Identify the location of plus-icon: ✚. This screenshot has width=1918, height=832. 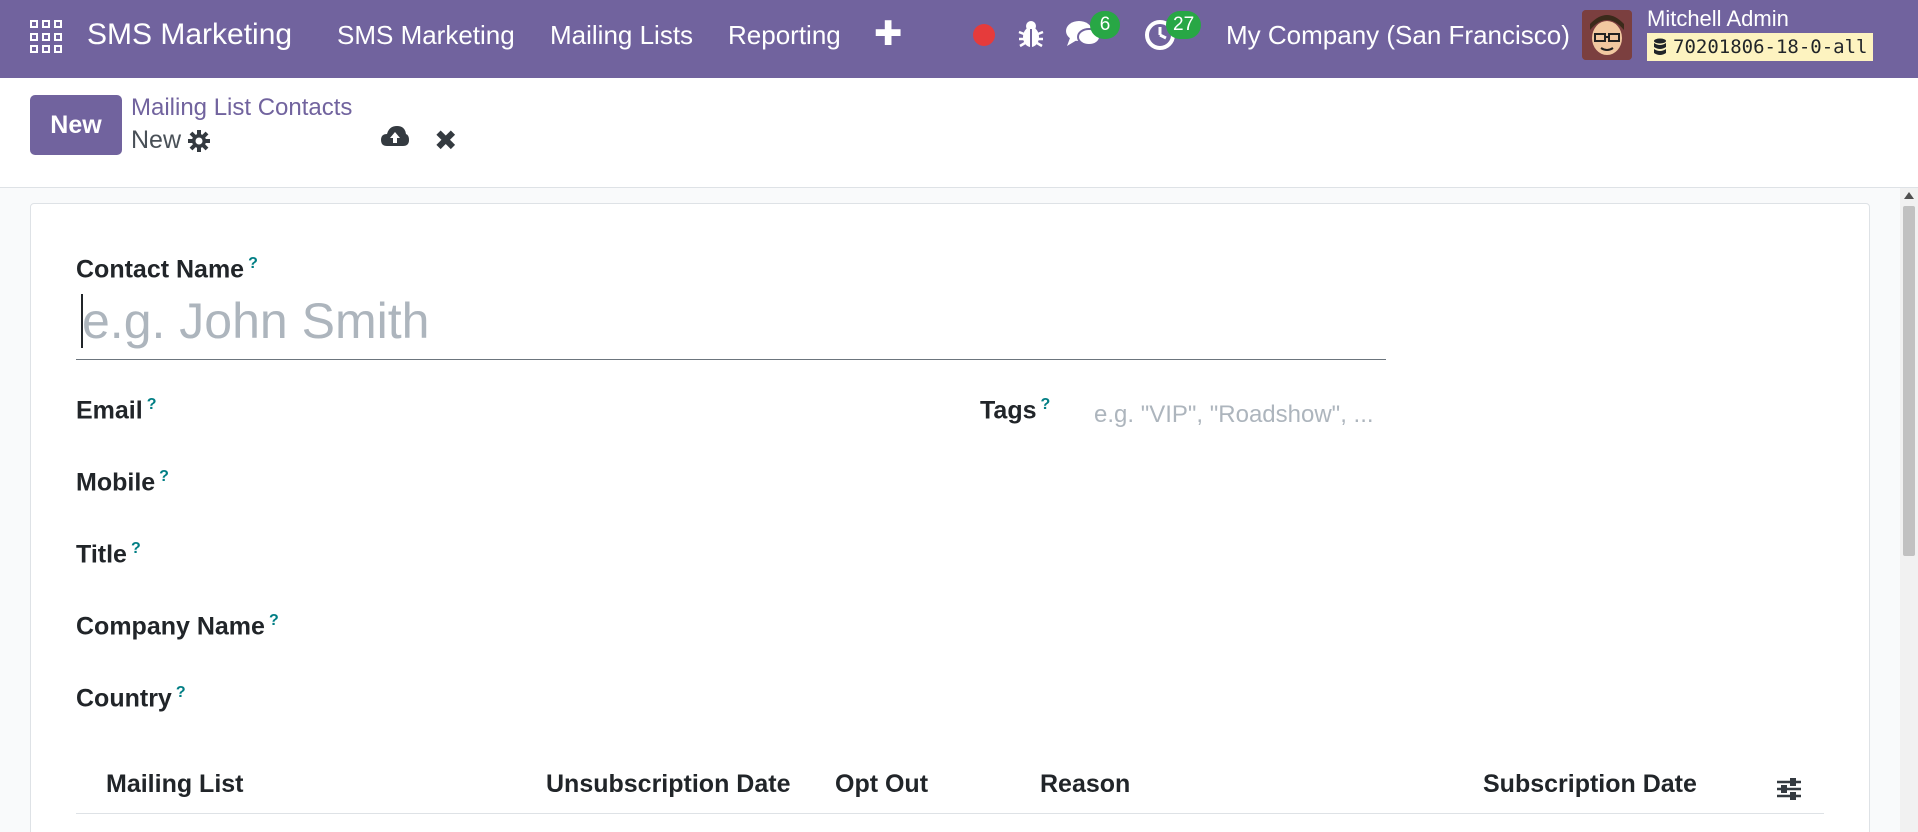
(888, 34).